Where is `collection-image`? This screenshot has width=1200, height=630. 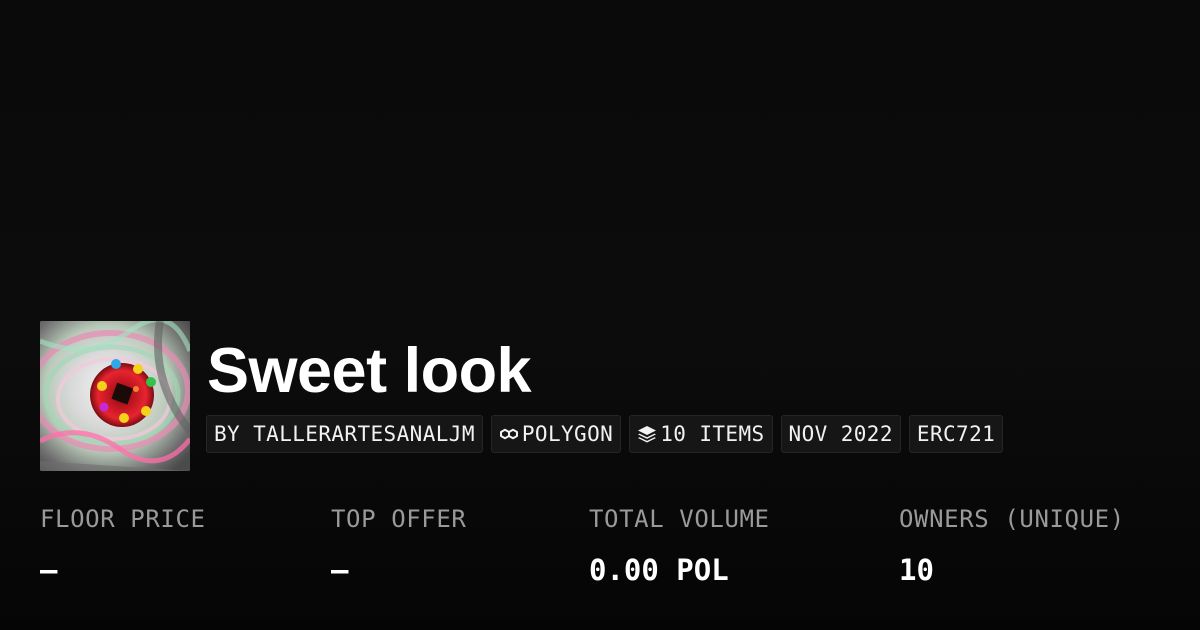
collection-image is located at coordinates (115, 396).